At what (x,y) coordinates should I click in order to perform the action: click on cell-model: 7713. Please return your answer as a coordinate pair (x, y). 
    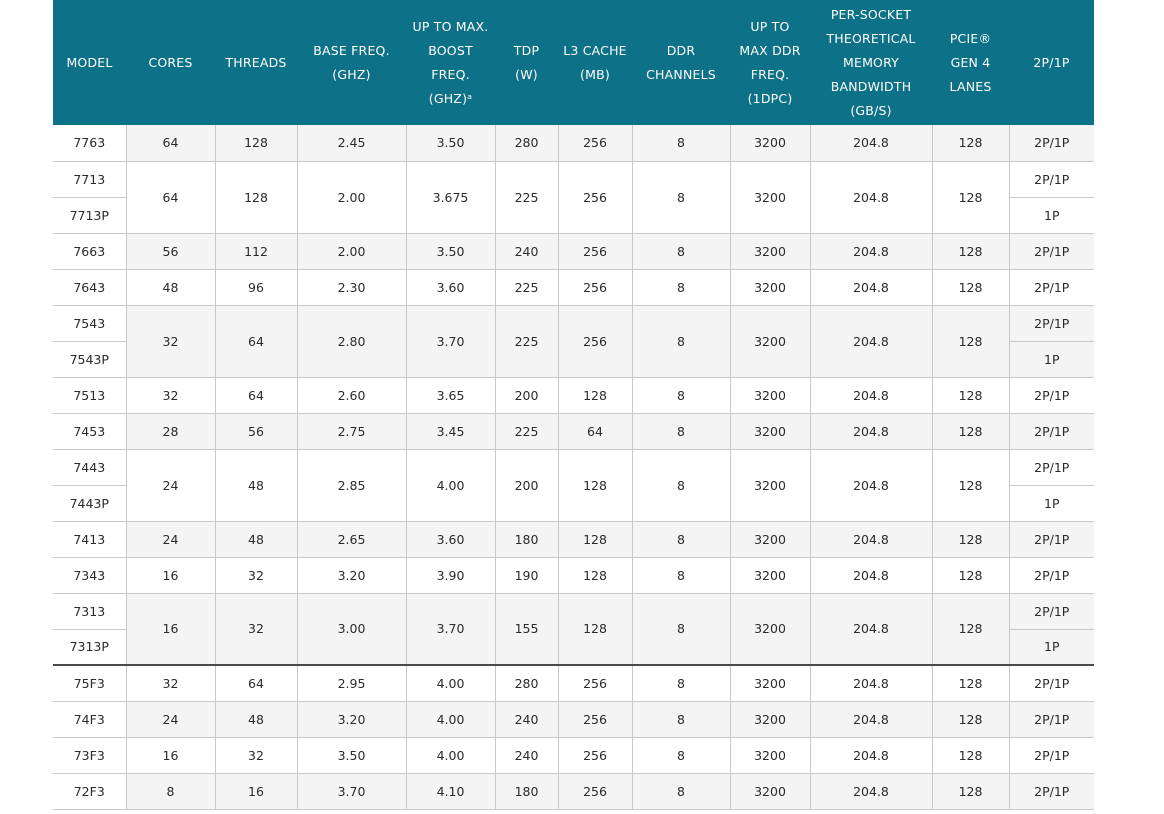
    Looking at the image, I should click on (89, 179).